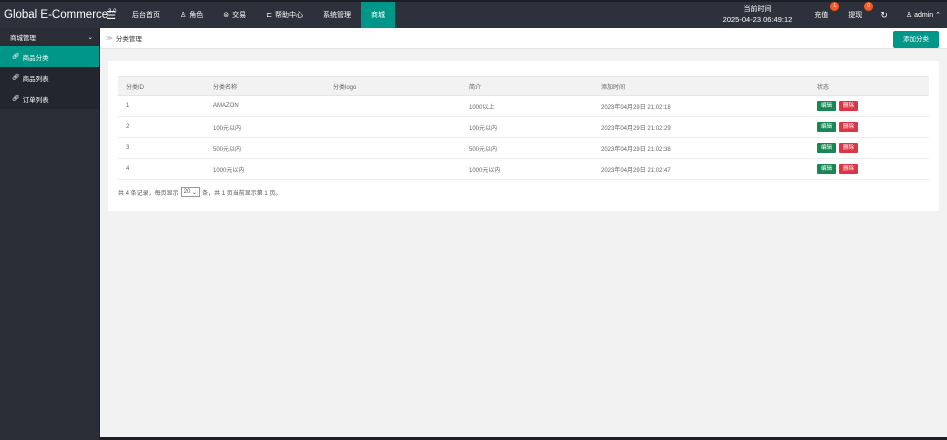 The height and width of the screenshot is (440, 947). What do you see at coordinates (148, 193) in the screenshot?
I see `pagination-prefix: 共 4 条记录，每页显示` at bounding box center [148, 193].